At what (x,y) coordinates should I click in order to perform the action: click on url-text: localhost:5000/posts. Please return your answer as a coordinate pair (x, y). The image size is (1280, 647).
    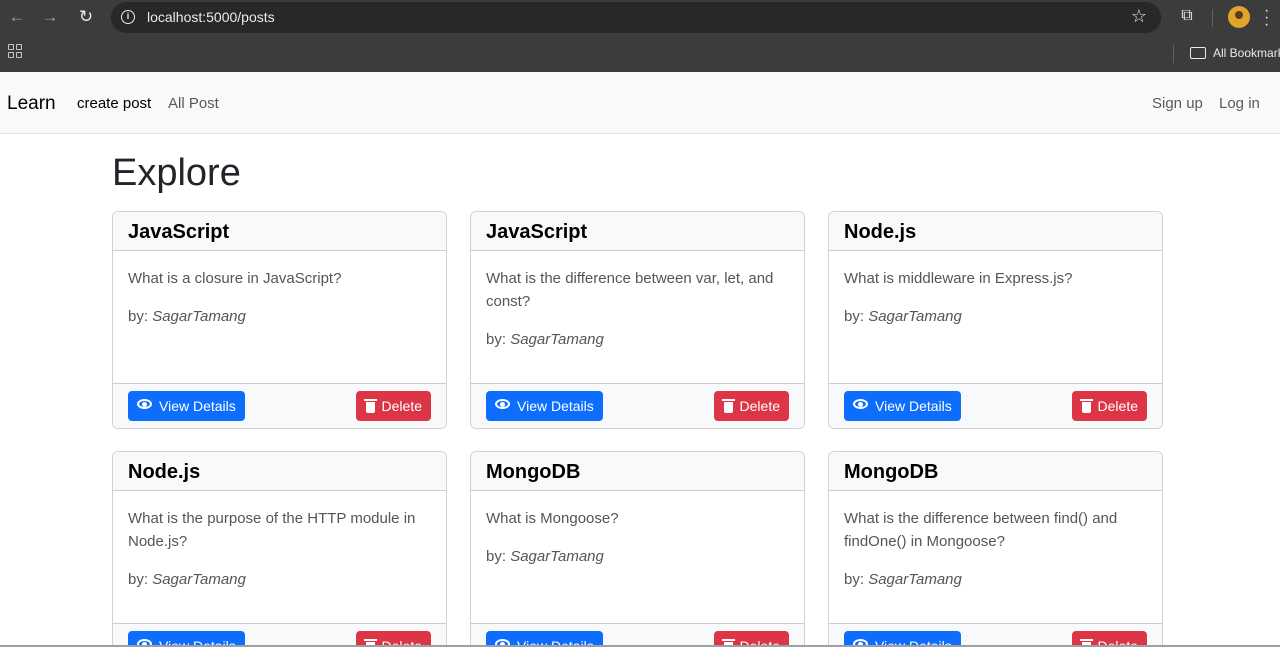
    Looking at the image, I should click on (211, 17).